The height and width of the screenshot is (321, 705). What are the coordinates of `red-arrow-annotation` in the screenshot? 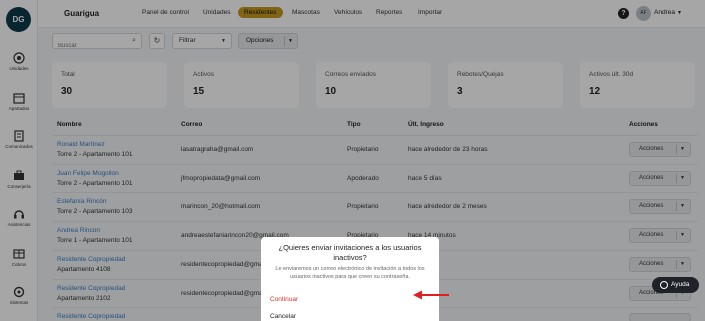 It's located at (431, 295).